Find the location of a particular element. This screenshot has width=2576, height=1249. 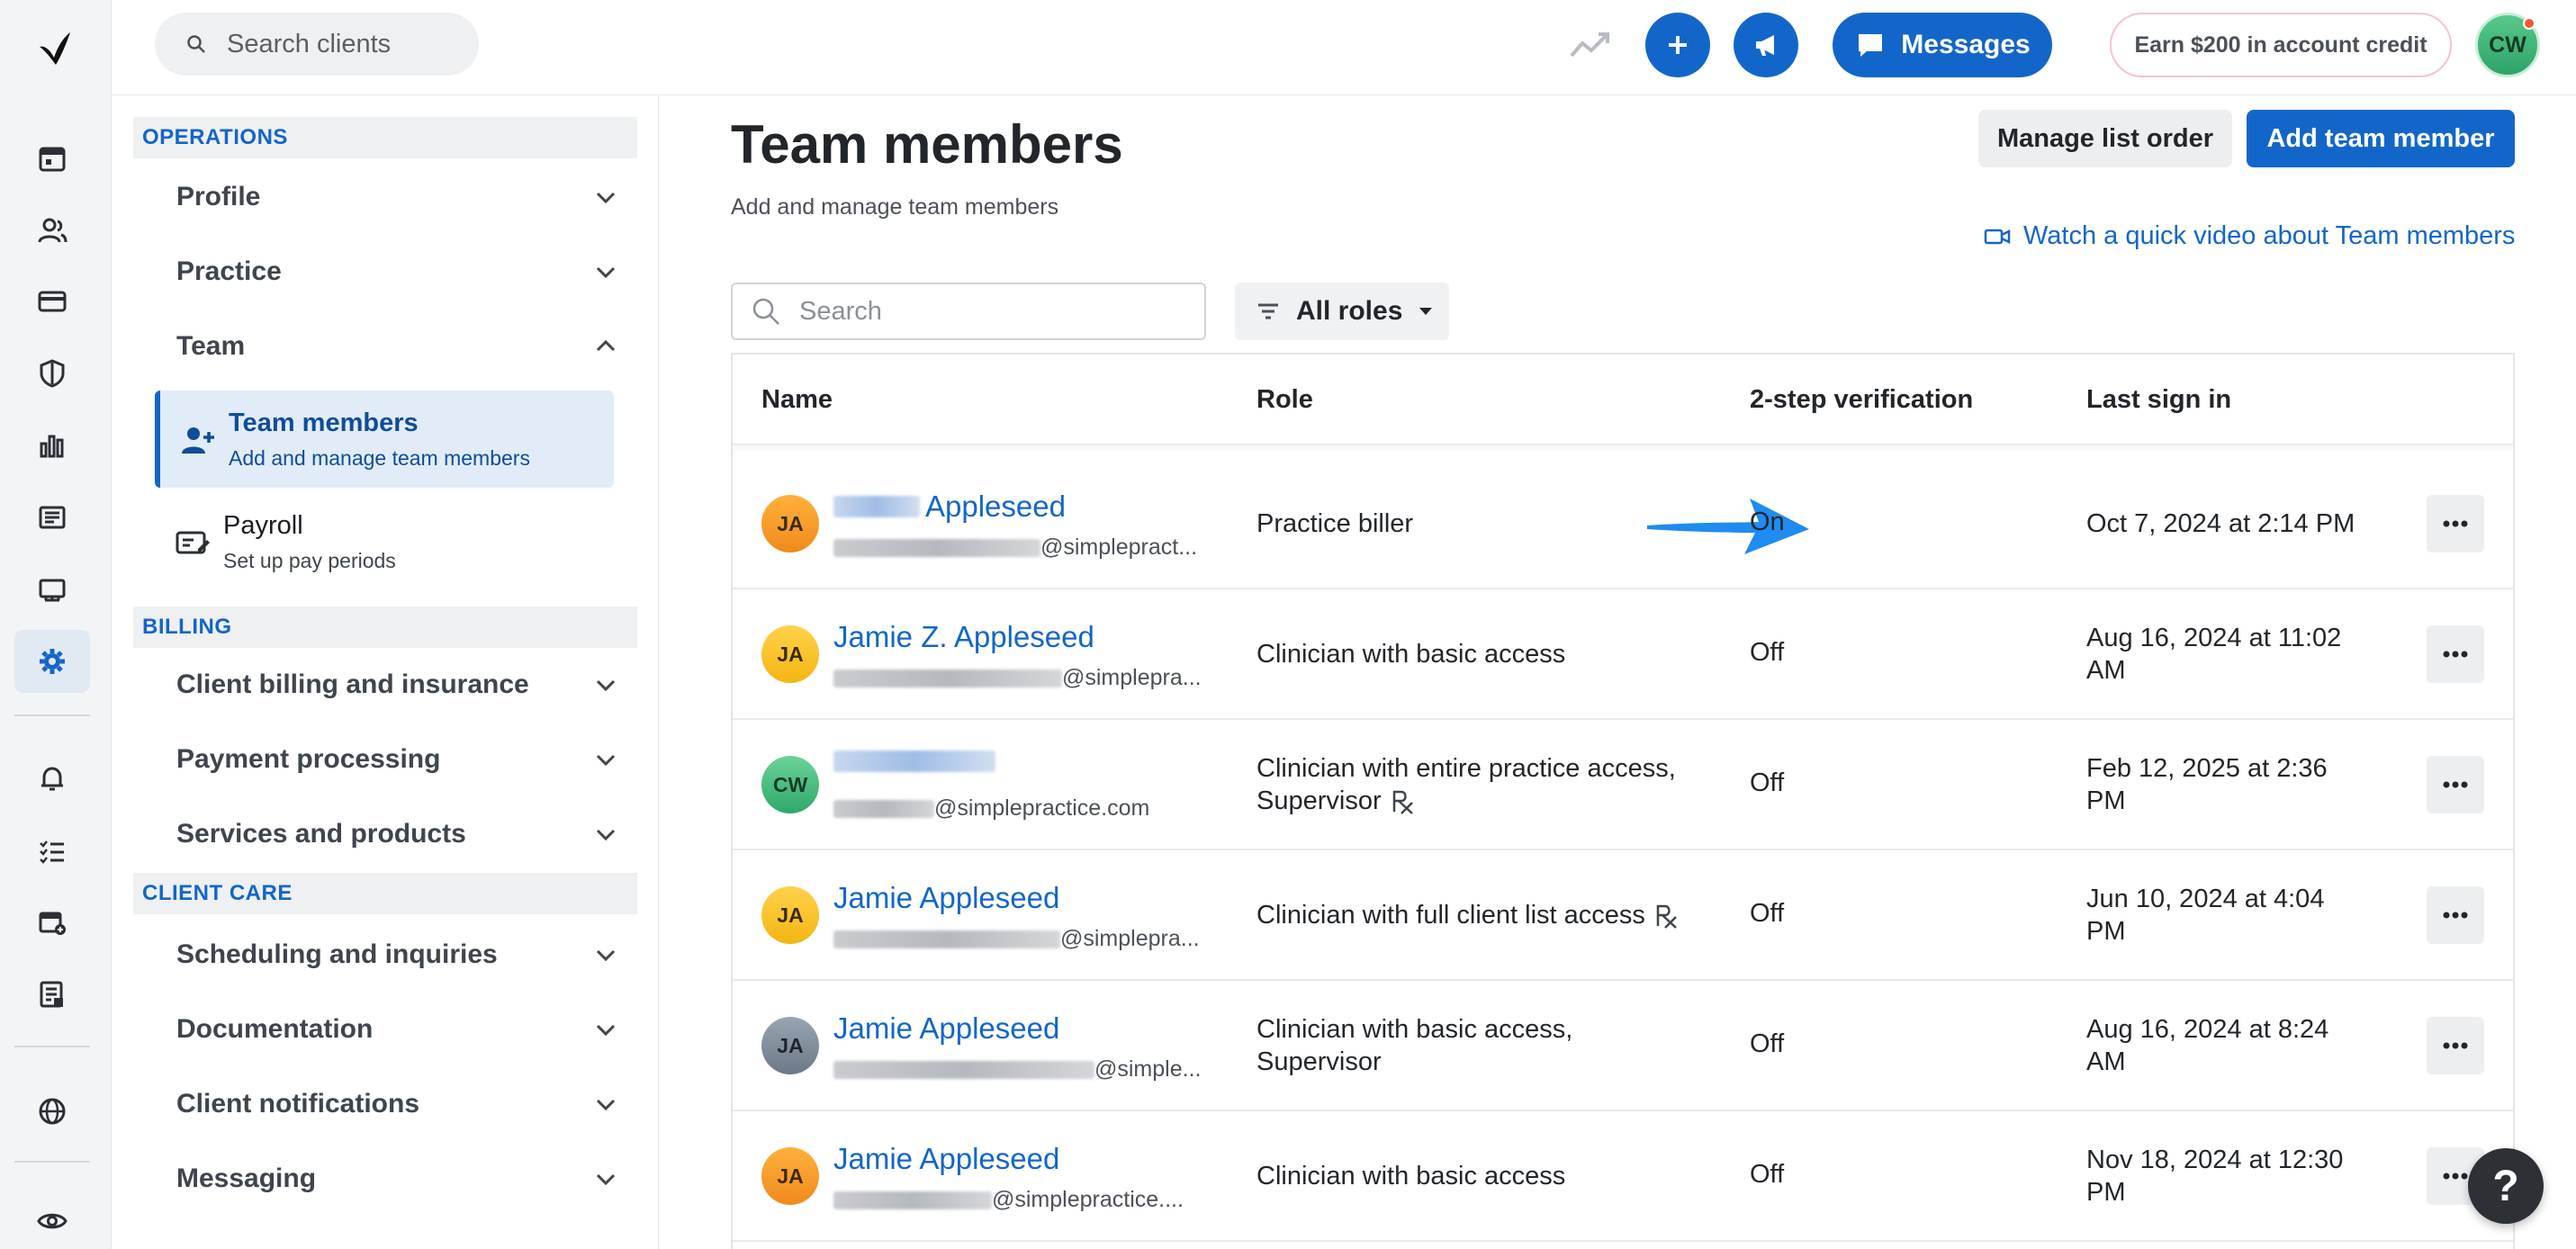

nav-profile: Profile is located at coordinates (385, 197).